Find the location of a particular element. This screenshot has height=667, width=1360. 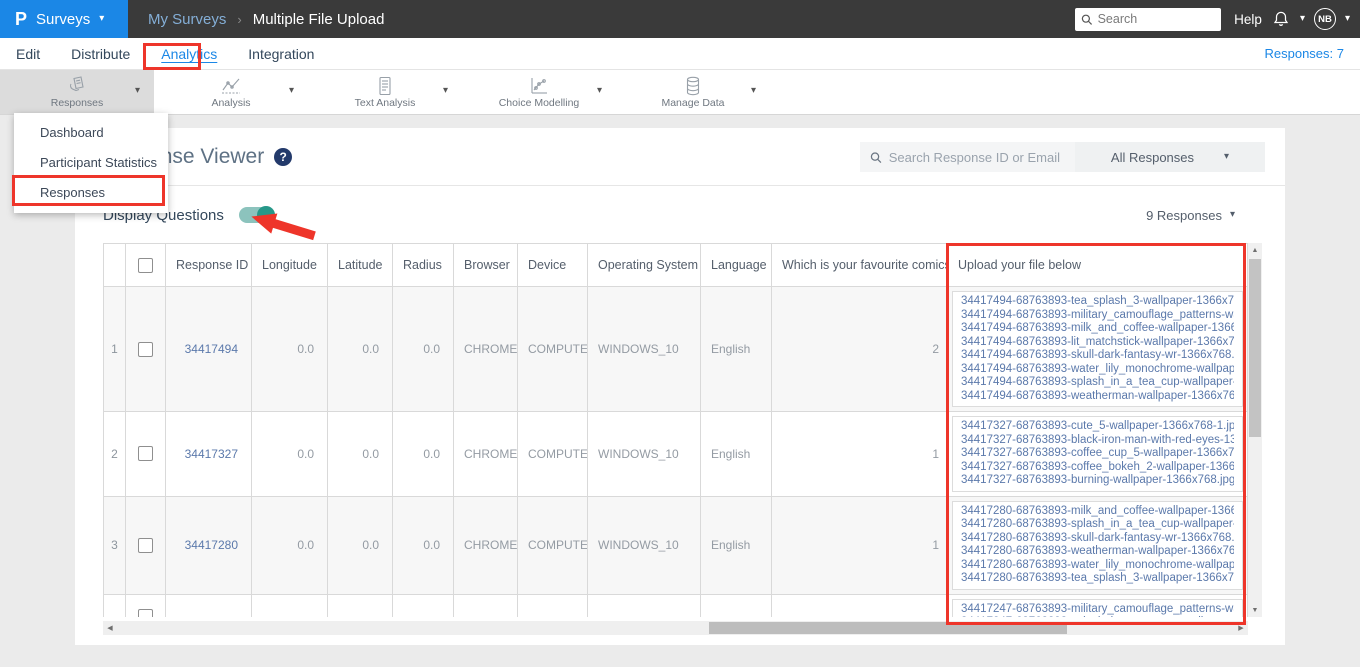

column-header-upload-your-file-below: Upload your file below is located at coordinates (1098, 265).